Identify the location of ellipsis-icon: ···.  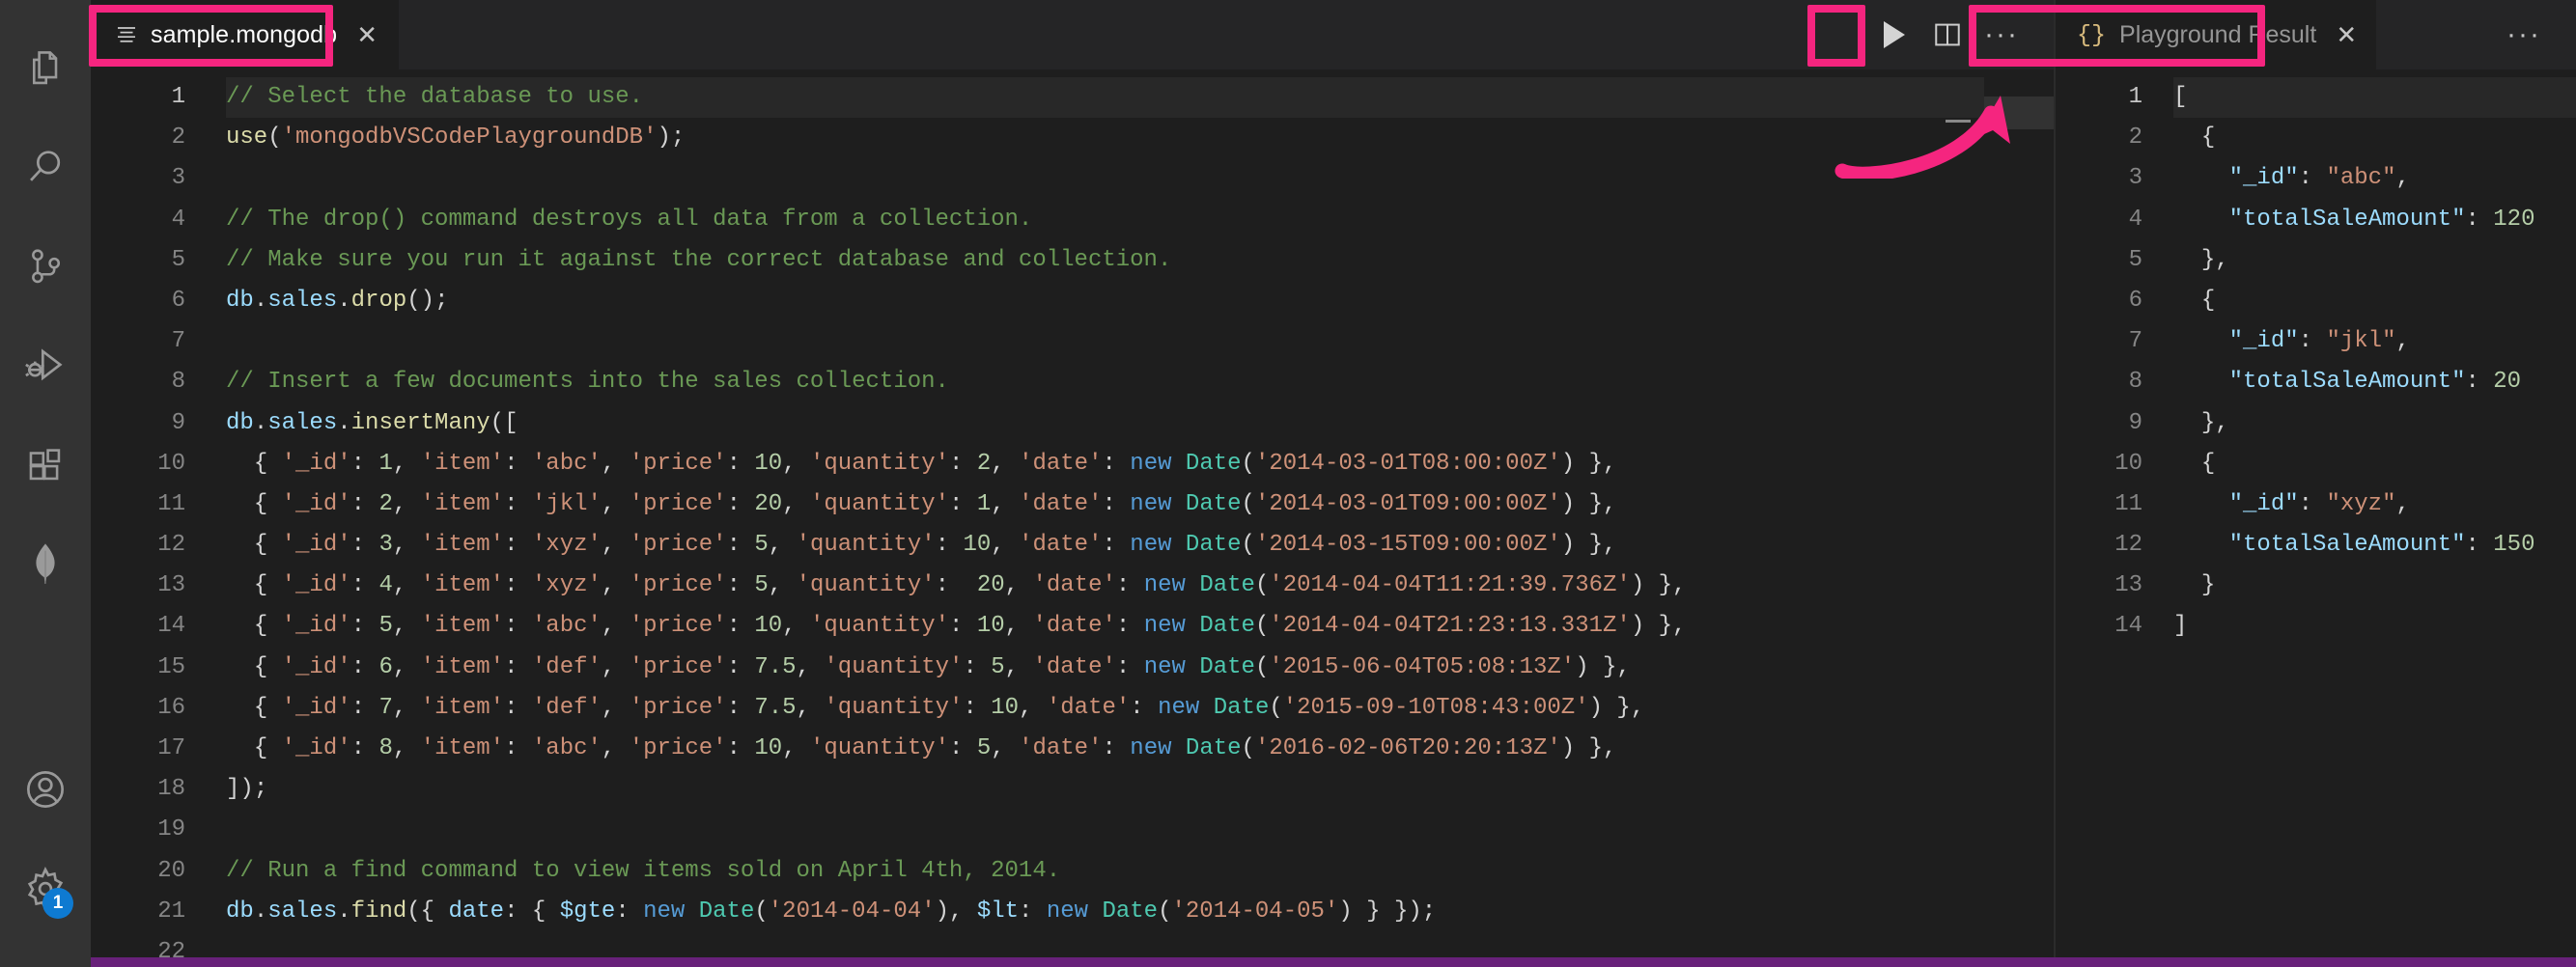
(2002, 34).